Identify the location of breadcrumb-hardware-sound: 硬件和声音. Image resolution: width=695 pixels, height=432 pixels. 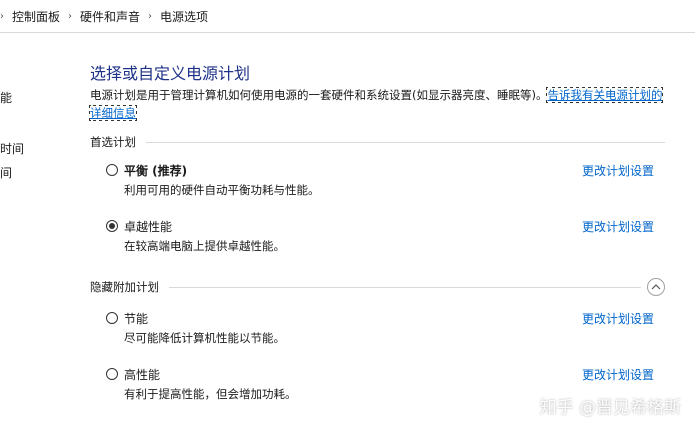
(110, 16).